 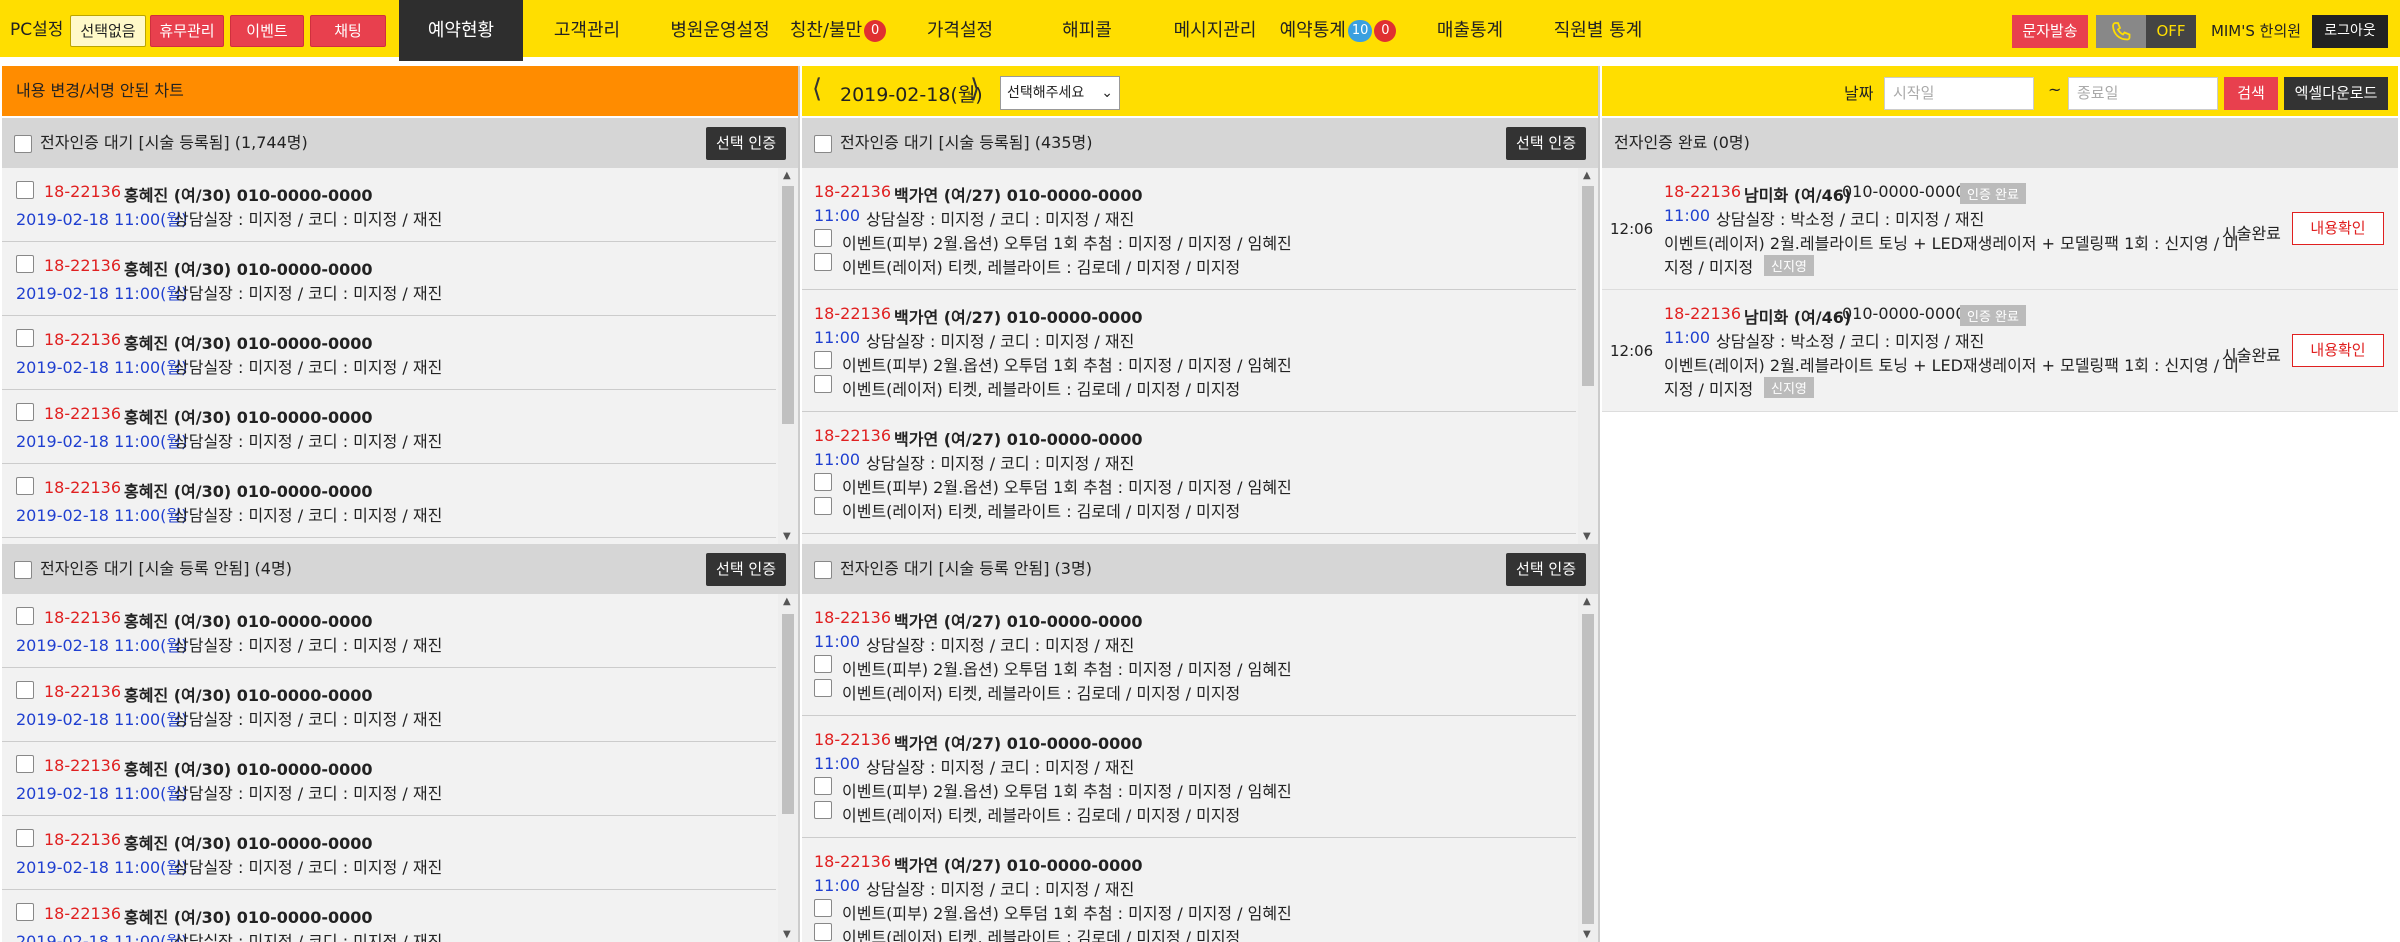 I want to click on sms-send-button: 문자발송, so click(x=2050, y=31).